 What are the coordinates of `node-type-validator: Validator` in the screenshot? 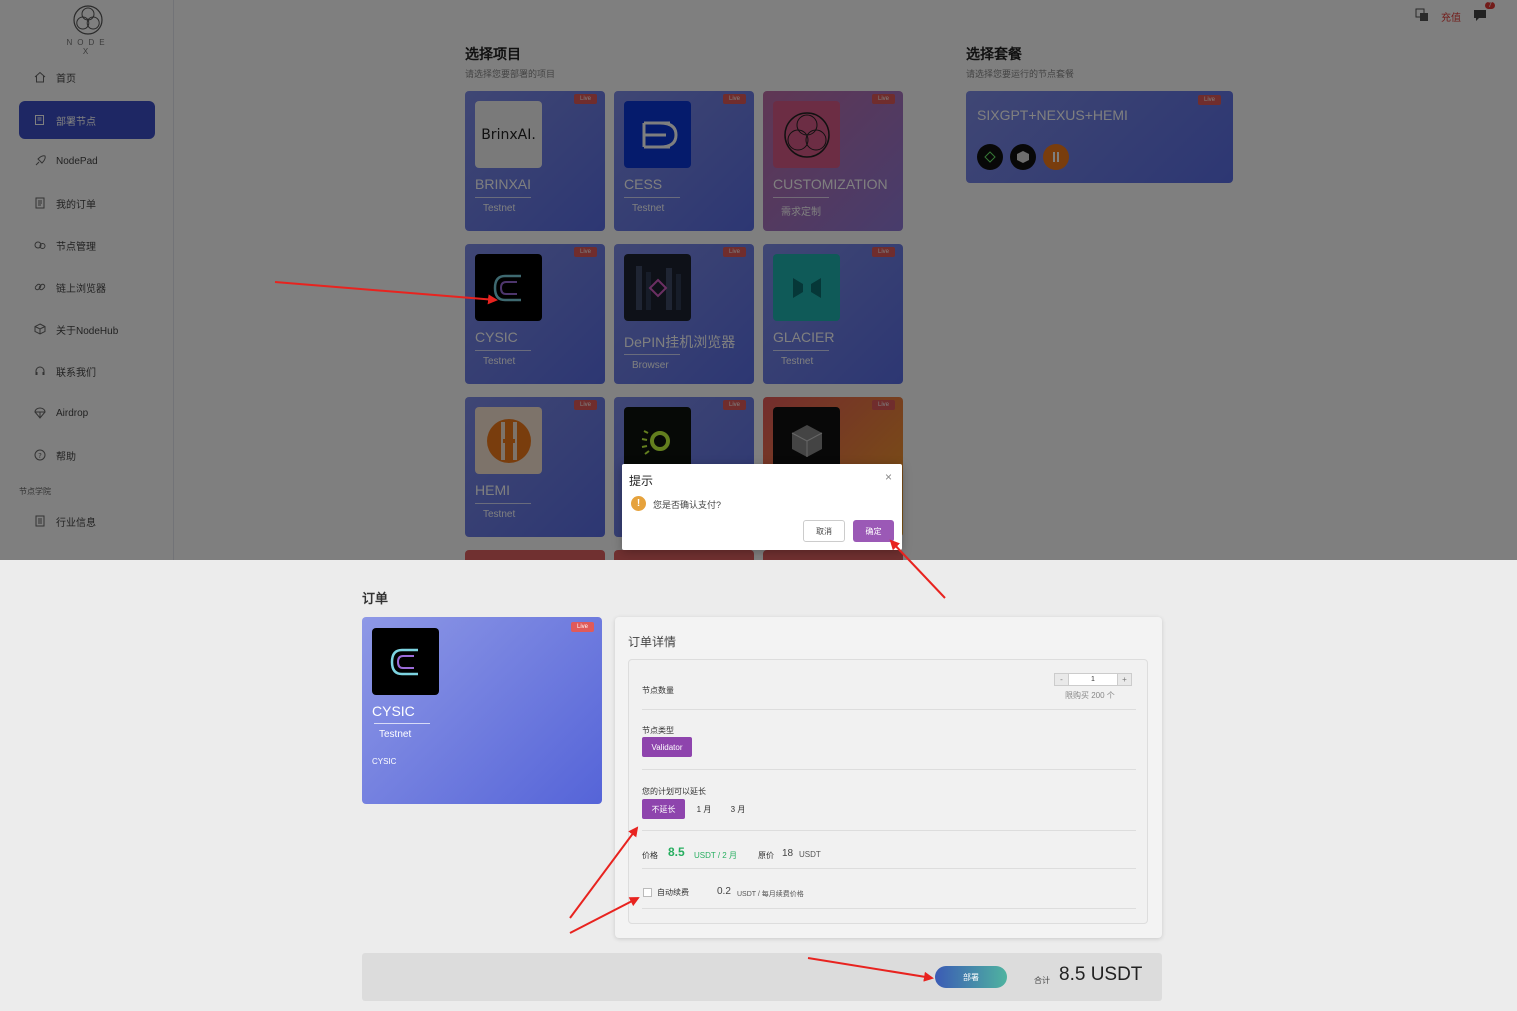 It's located at (667, 747).